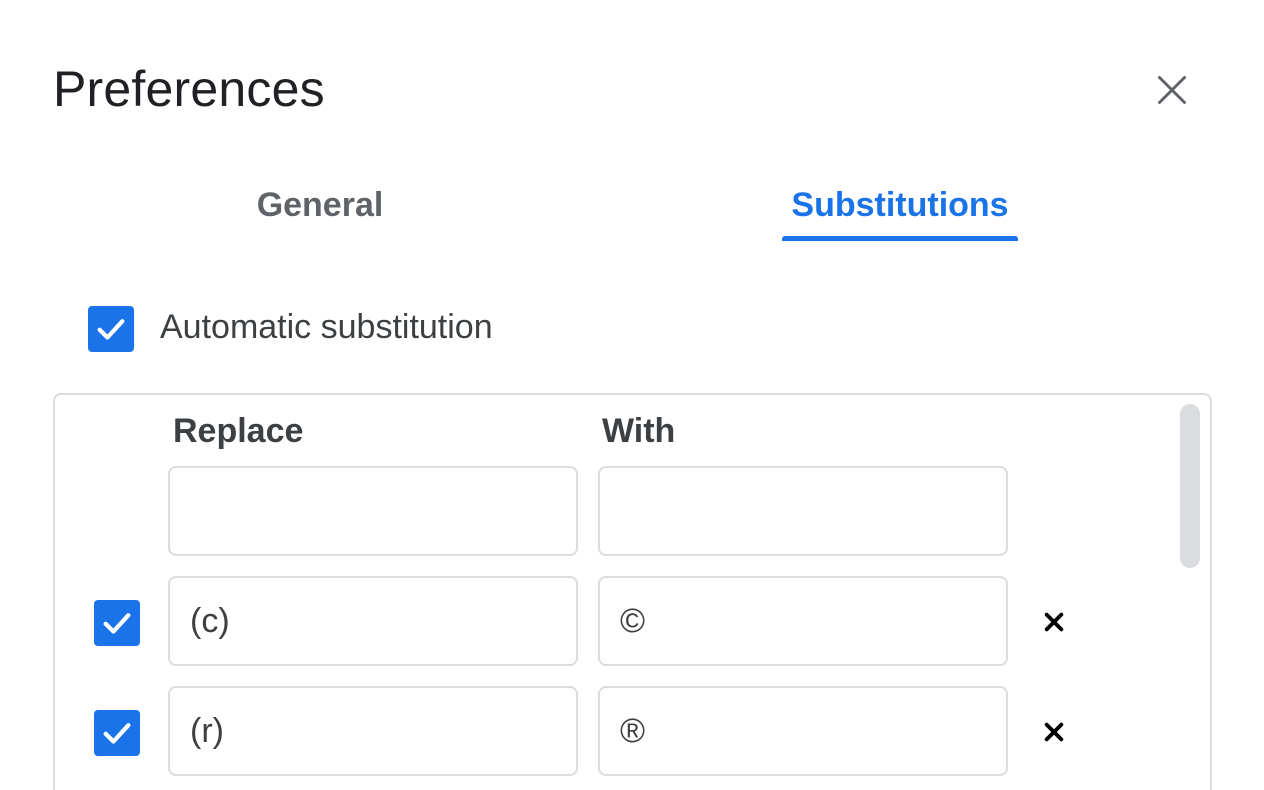 This screenshot has width=1264, height=790. I want to click on automatic-substitution-checkbox, so click(111, 329).